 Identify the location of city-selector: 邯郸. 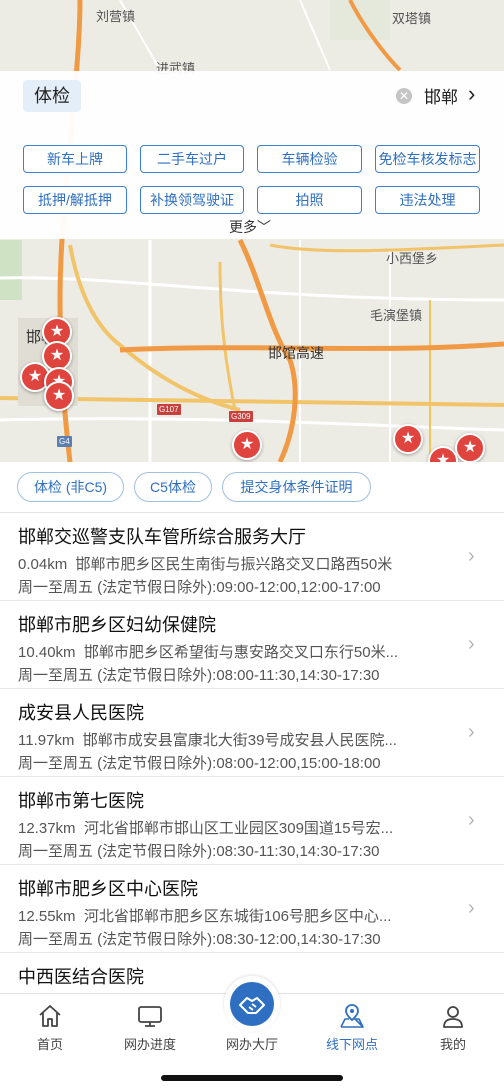
(441, 95).